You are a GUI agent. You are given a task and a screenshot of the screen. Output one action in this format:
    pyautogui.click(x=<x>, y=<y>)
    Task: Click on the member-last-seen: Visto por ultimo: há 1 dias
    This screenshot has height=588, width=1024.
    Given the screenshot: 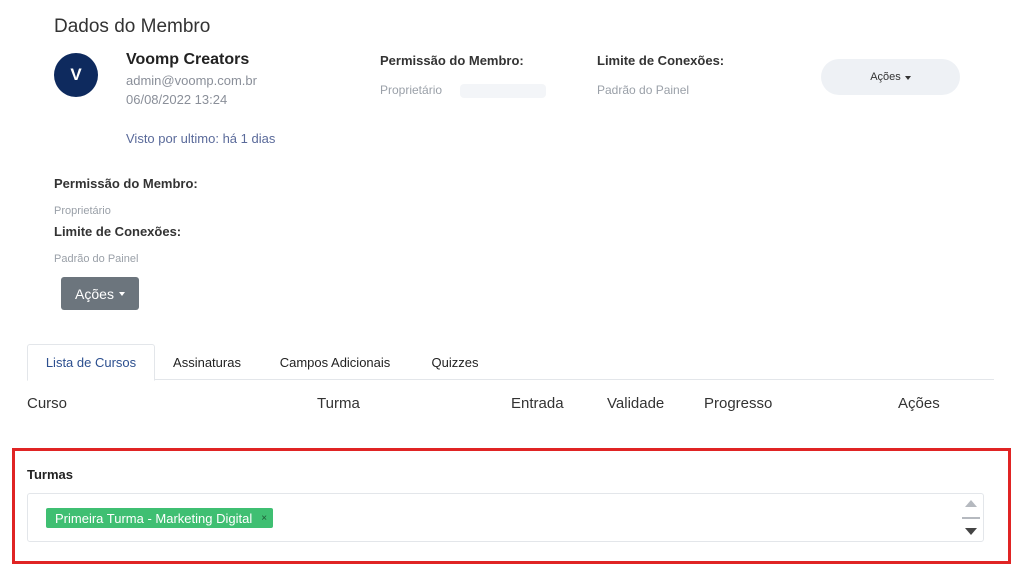 What is the action you would take?
    pyautogui.click(x=201, y=138)
    